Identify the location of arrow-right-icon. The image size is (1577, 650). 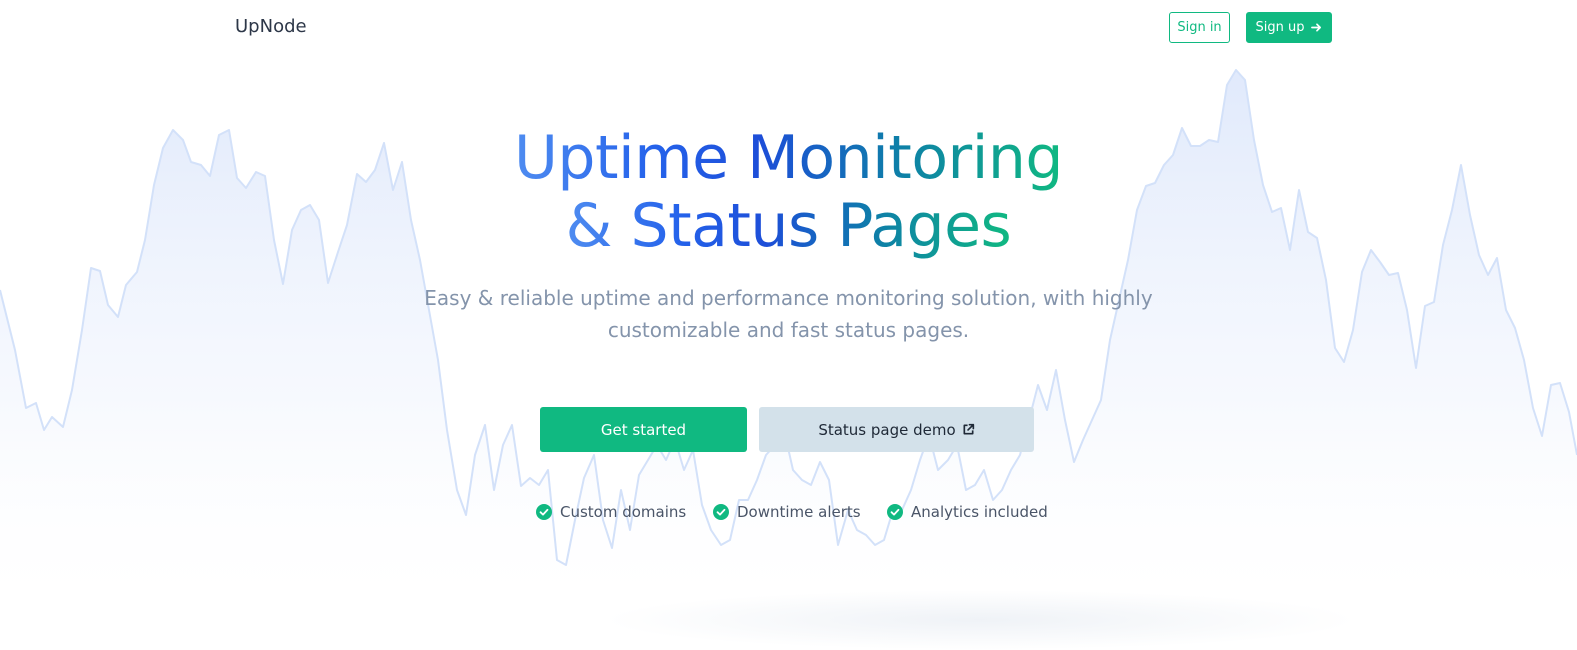
(1316, 27).